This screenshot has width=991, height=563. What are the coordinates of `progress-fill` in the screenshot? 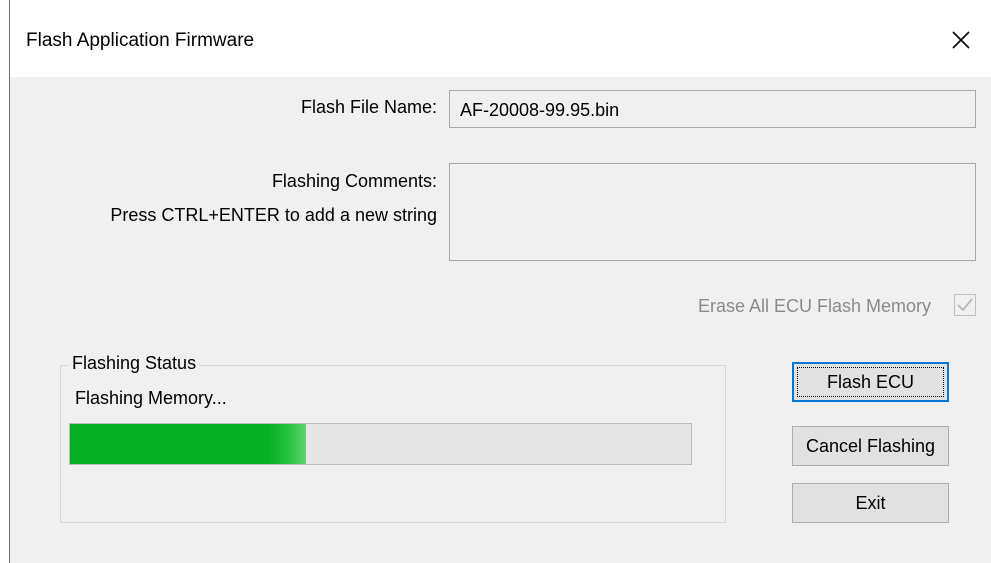 It's located at (188, 444).